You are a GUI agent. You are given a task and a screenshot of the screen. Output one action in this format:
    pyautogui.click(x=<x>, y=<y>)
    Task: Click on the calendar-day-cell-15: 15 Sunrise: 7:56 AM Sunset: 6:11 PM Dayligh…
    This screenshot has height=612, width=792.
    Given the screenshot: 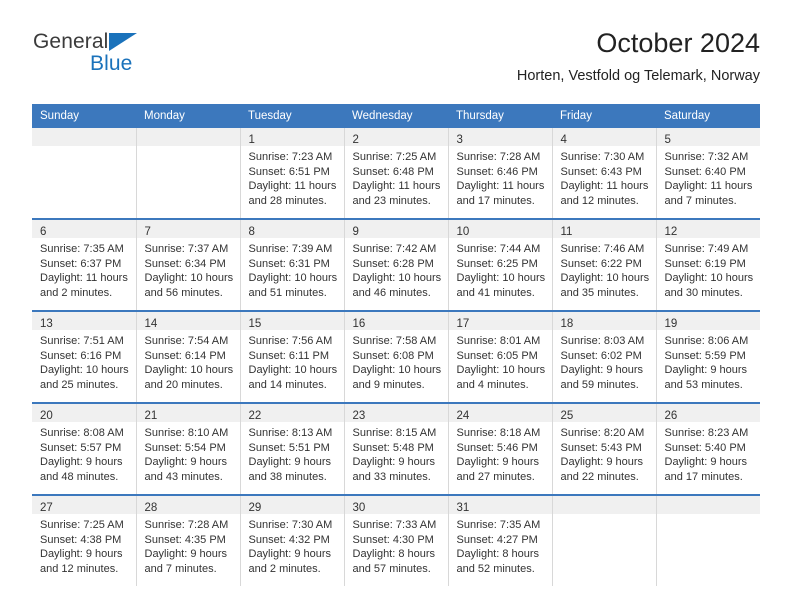 What is the action you would take?
    pyautogui.click(x=292, y=356)
    